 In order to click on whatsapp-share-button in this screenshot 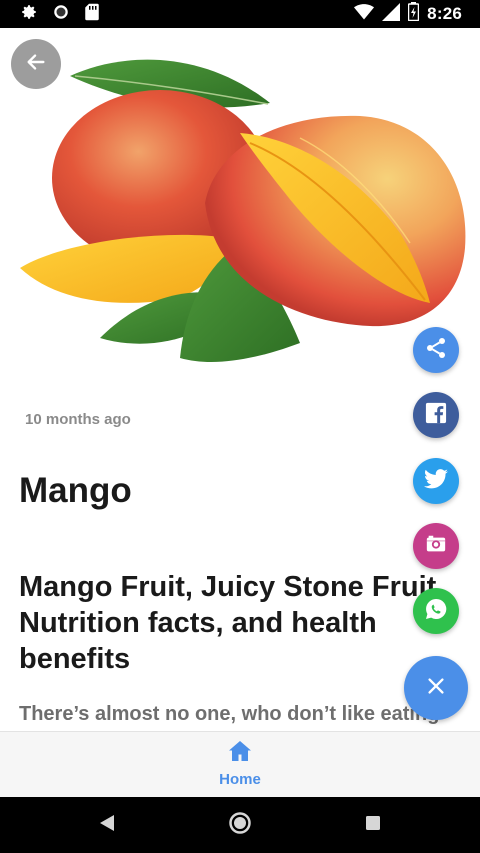, I will do `click(436, 611)`.